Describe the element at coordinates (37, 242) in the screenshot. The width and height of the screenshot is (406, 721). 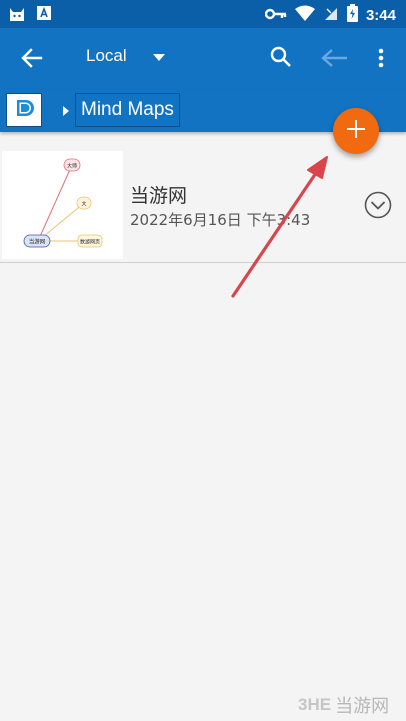
I see `thumbnail-central-node: 当游网` at that location.